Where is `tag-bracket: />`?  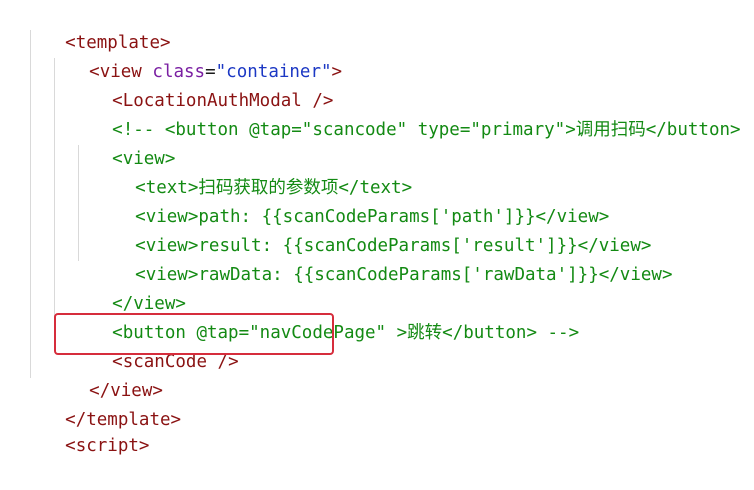 tag-bracket: /> is located at coordinates (223, 362).